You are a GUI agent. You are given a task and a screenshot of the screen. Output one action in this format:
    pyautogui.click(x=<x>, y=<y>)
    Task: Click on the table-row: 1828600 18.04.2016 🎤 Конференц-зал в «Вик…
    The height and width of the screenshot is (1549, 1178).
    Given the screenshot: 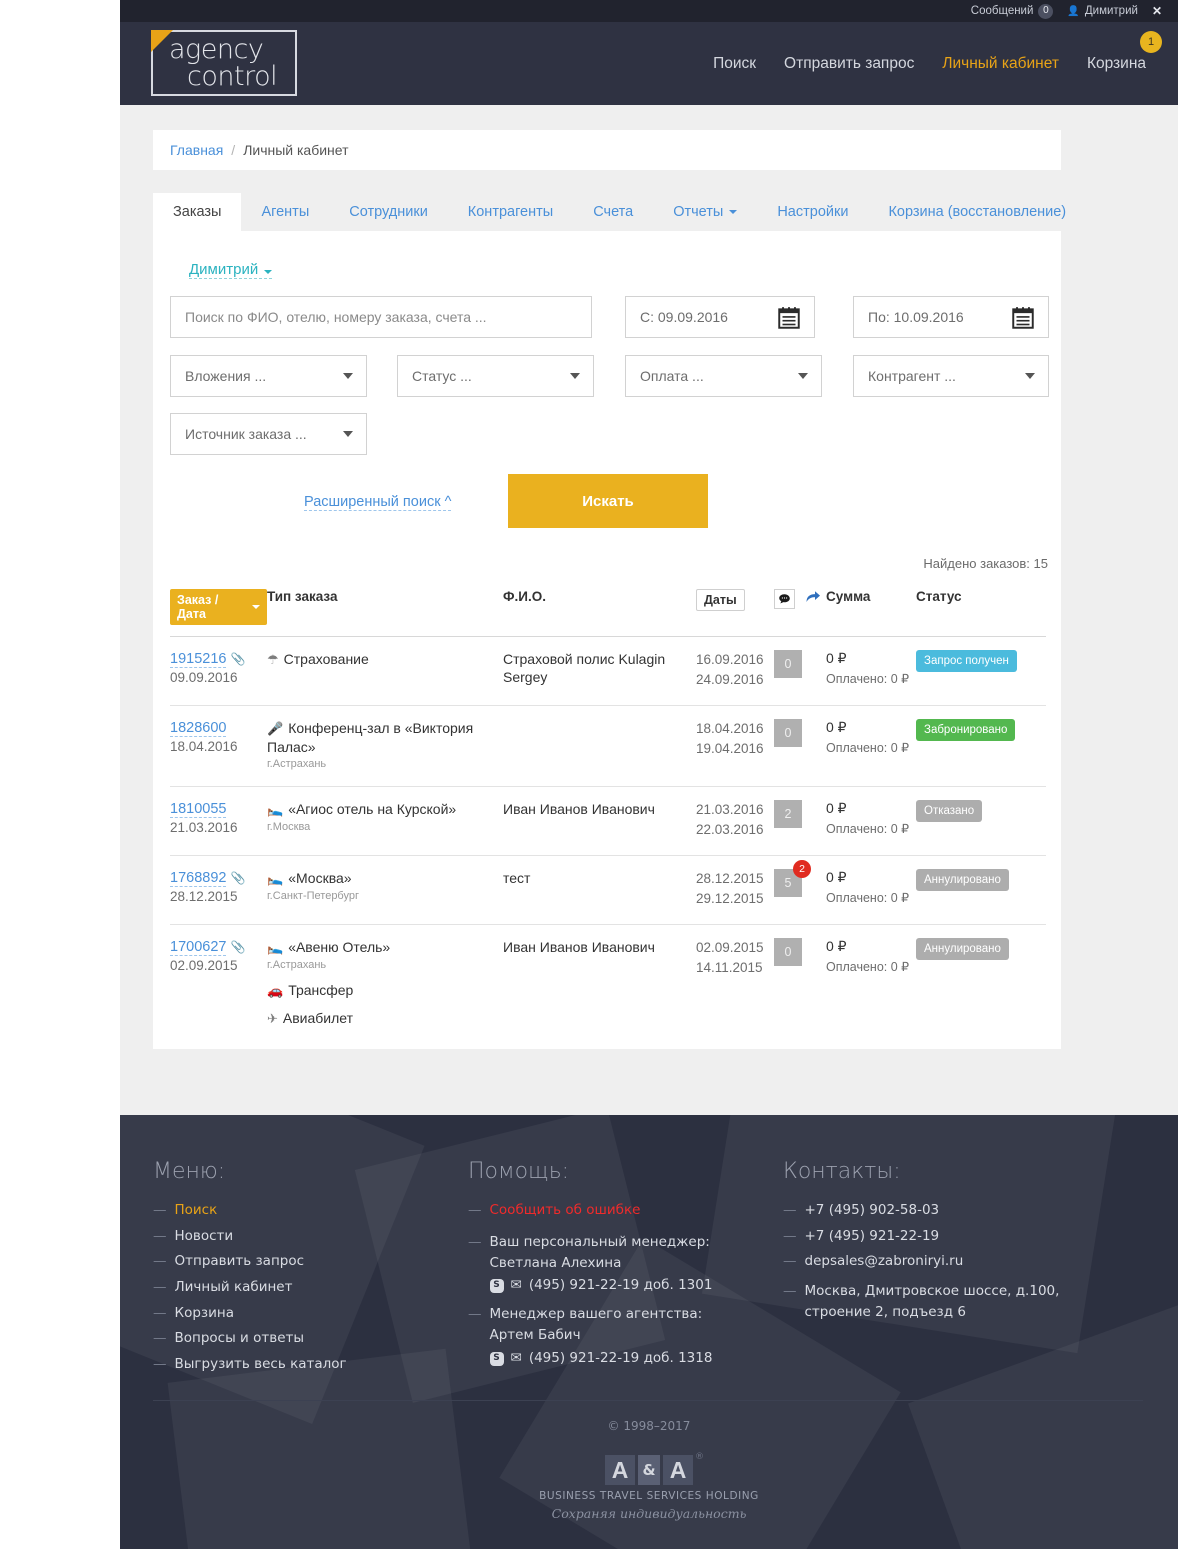 What is the action you would take?
    pyautogui.click(x=608, y=747)
    